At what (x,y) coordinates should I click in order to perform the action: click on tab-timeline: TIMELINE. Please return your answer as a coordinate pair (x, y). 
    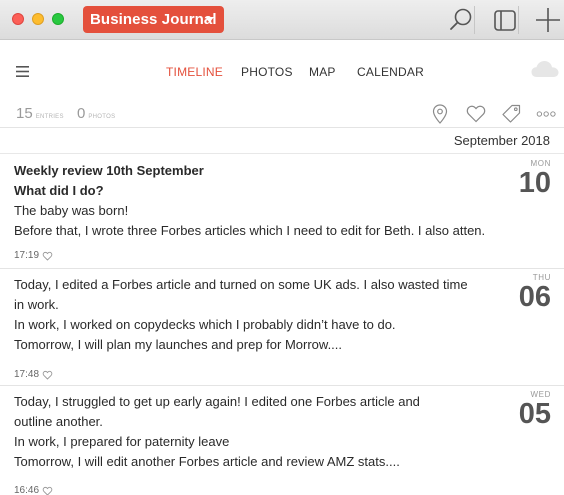
    Looking at the image, I should click on (194, 72).